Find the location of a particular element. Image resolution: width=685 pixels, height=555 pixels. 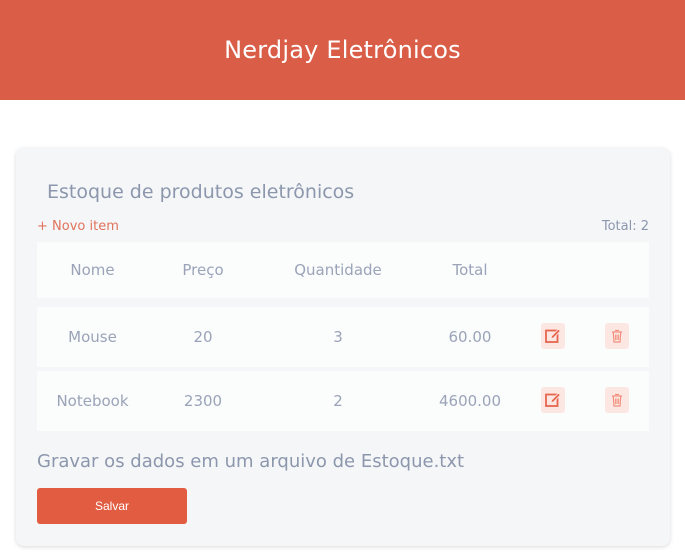

column-header-quantidade: Quantidade is located at coordinates (338, 270).